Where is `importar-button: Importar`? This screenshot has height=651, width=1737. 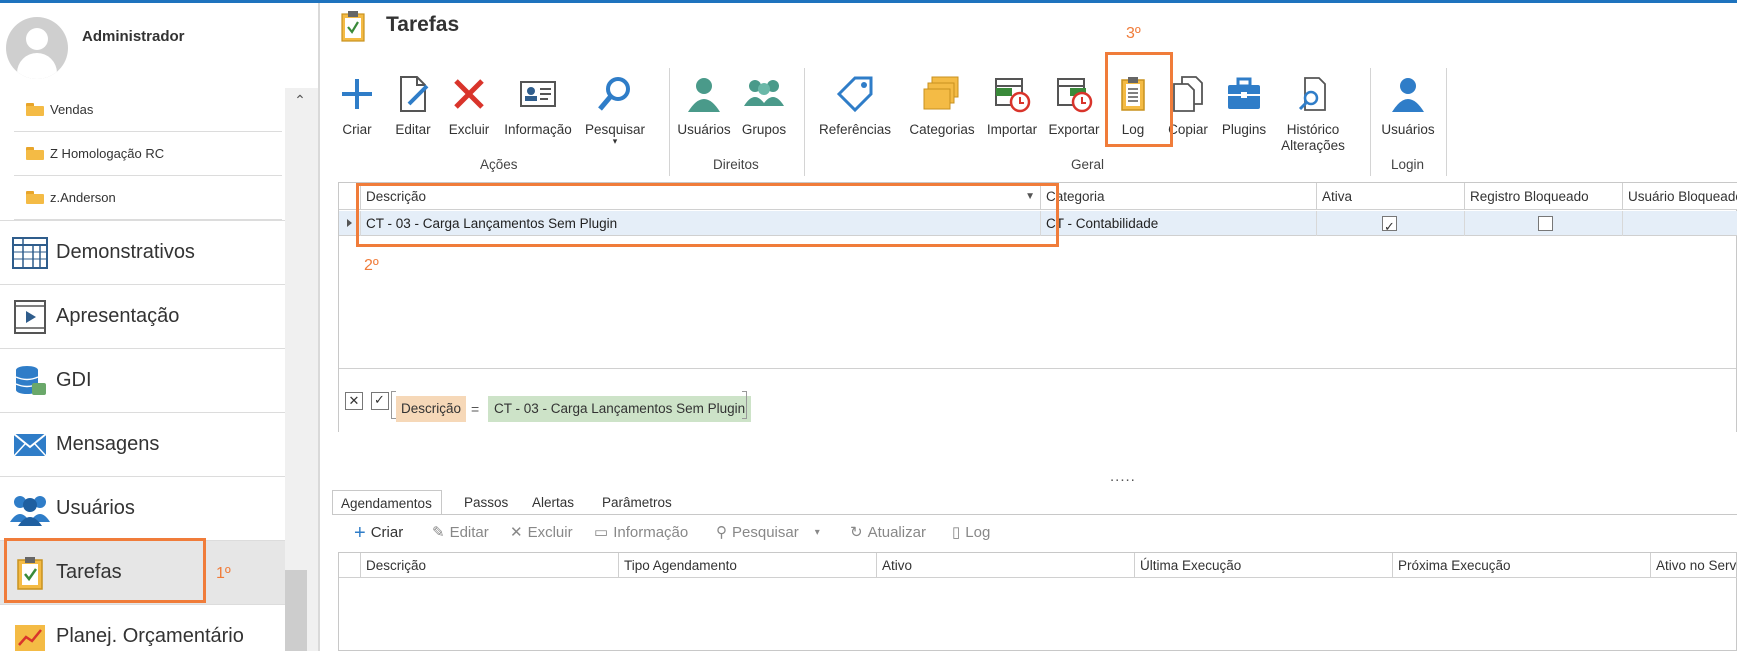 importar-button: Importar is located at coordinates (1012, 118).